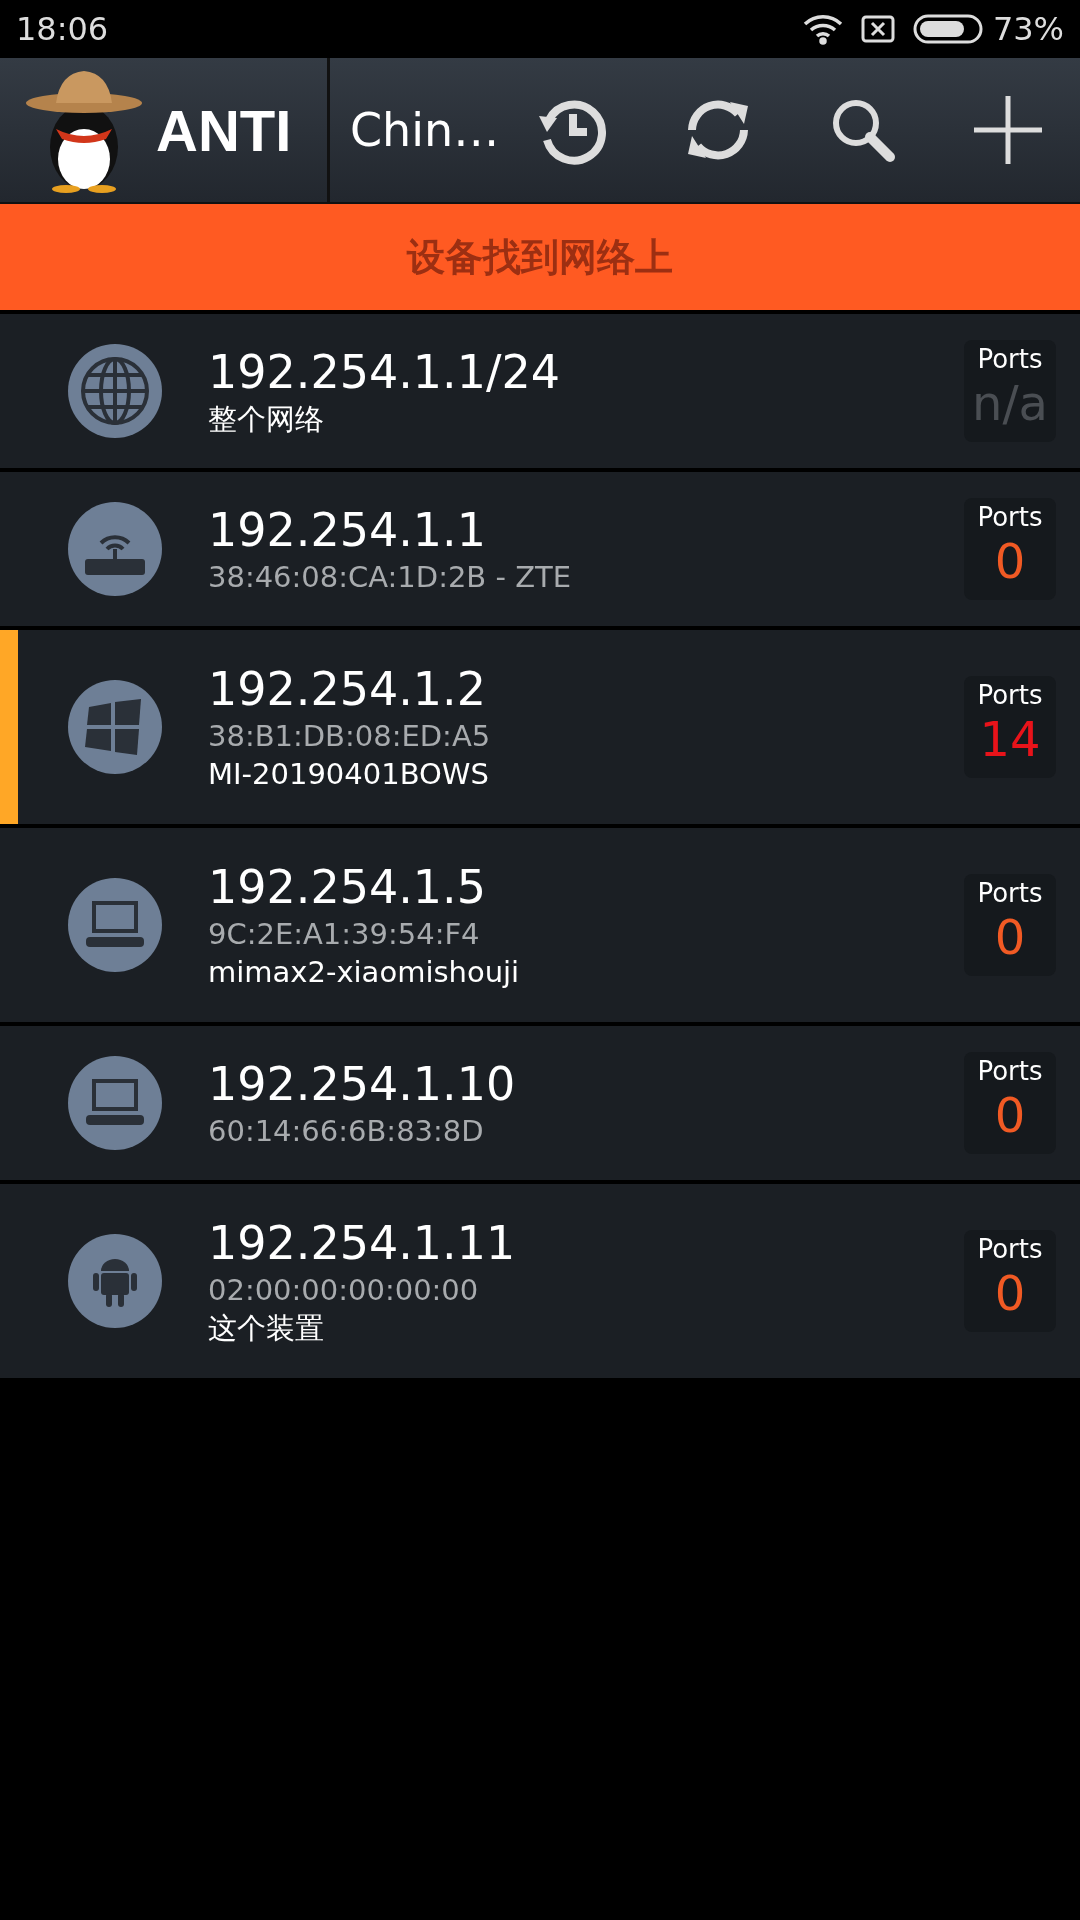  Describe the element at coordinates (822, 29) in the screenshot. I see `wifi-icon` at that location.